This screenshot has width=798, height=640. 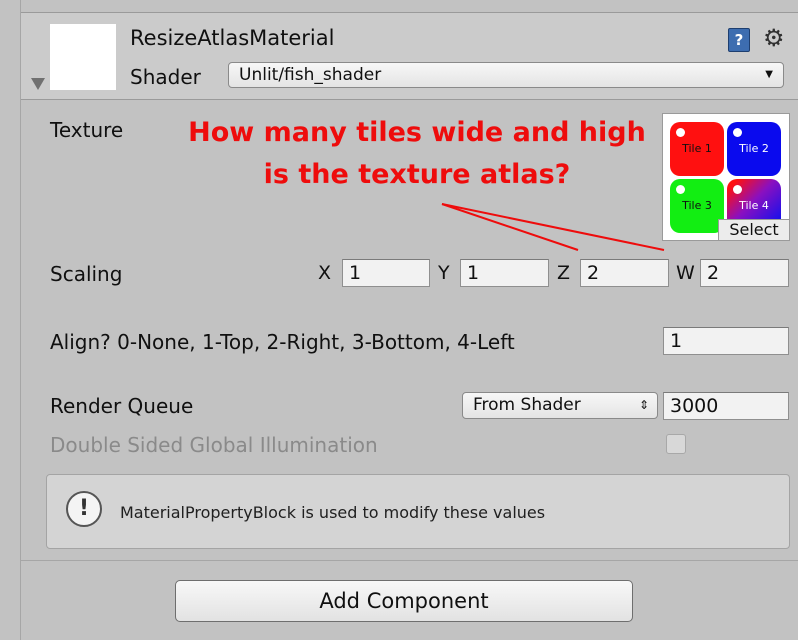 I want to click on atlas-tile-4-label: Tile 4, so click(x=754, y=205).